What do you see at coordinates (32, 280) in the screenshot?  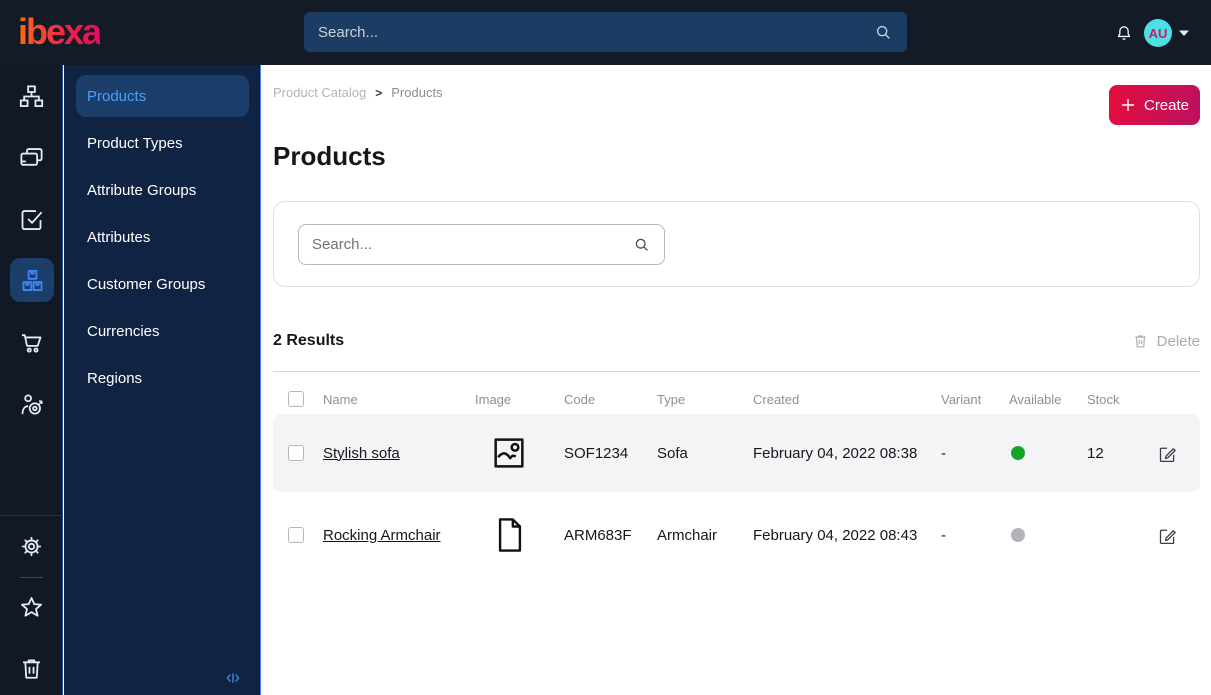 I see `product-catalog-icon-active` at bounding box center [32, 280].